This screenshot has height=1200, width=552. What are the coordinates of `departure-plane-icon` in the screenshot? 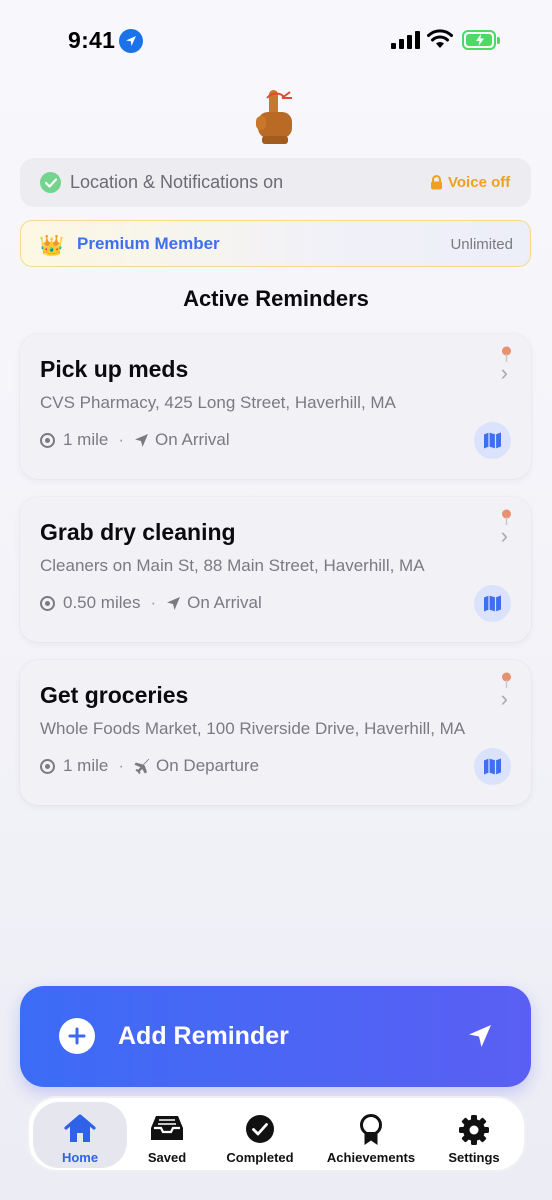 It's located at (142, 766).